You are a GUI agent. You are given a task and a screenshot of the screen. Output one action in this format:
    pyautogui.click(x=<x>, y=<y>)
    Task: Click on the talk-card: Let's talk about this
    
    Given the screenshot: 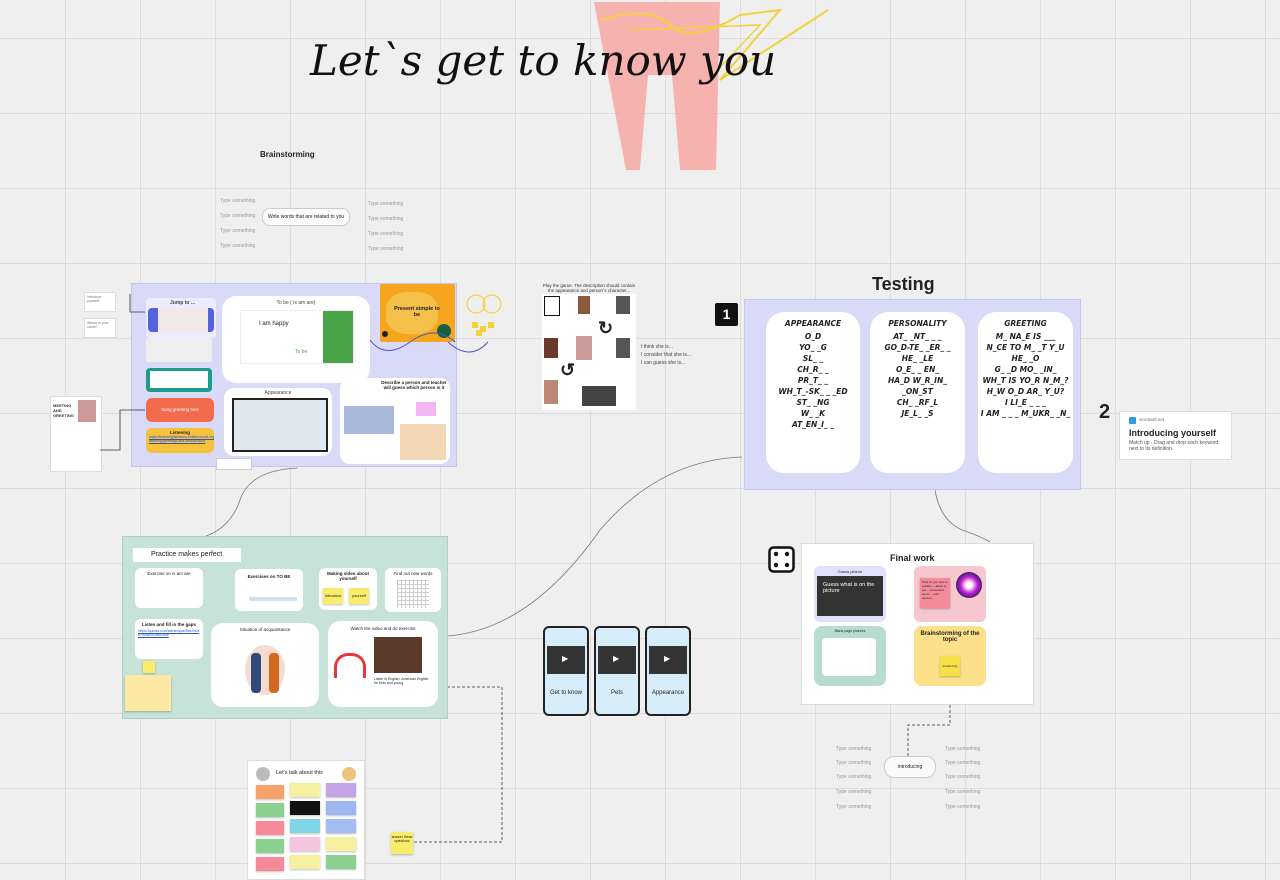 What is the action you would take?
    pyautogui.click(x=306, y=820)
    